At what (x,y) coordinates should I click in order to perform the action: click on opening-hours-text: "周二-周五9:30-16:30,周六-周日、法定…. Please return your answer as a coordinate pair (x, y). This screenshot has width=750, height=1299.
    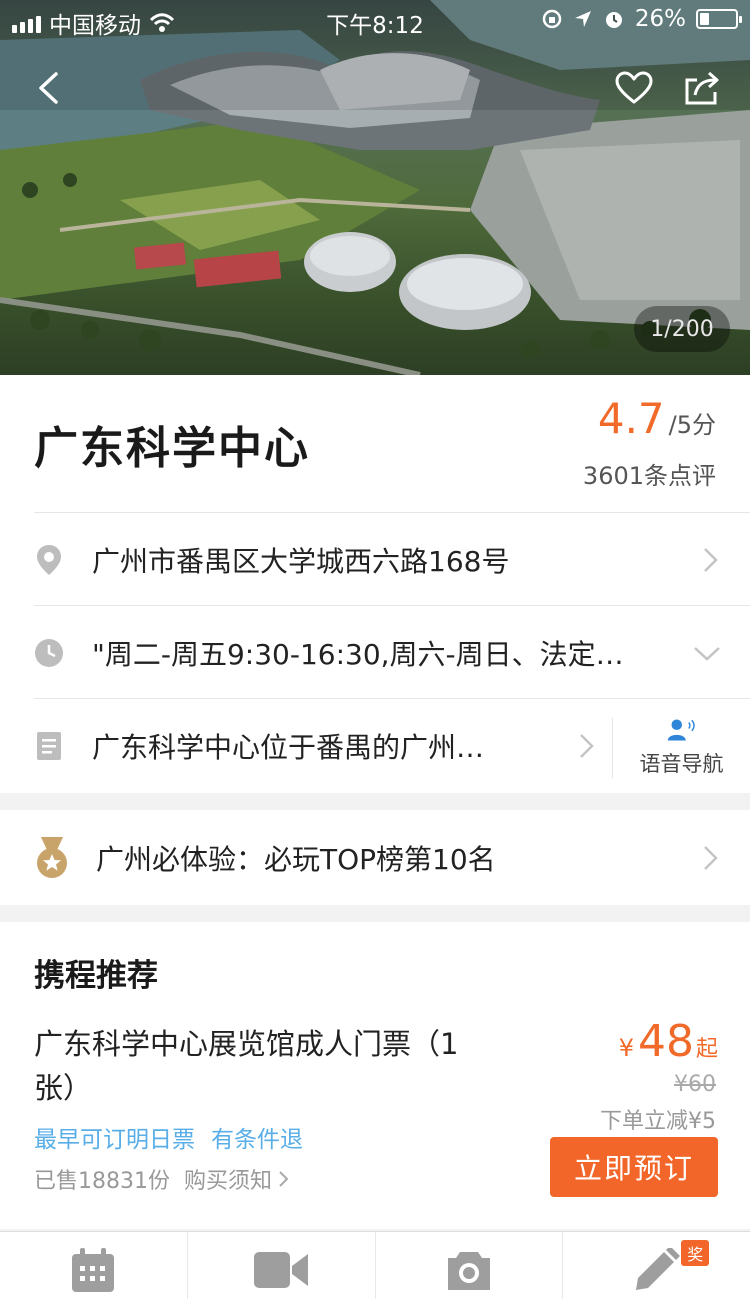
    Looking at the image, I should click on (358, 654).